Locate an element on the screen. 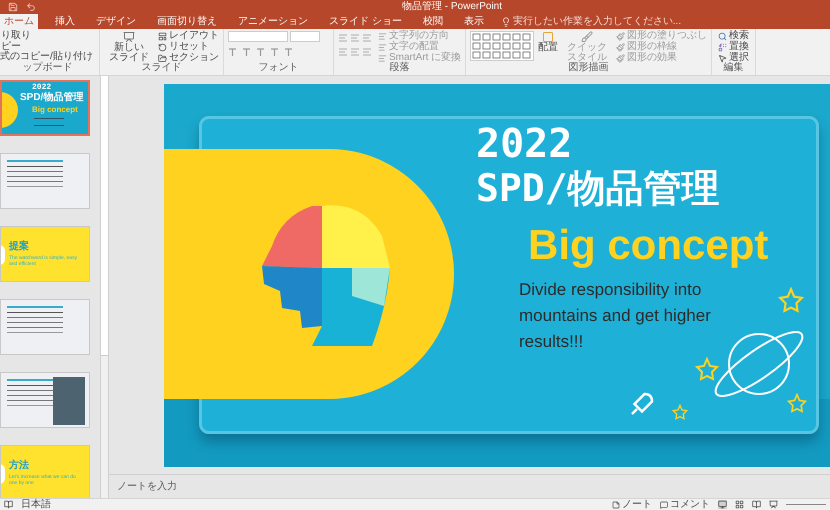 This screenshot has width=830, height=510. group-label: 図形描画 is located at coordinates (589, 68).